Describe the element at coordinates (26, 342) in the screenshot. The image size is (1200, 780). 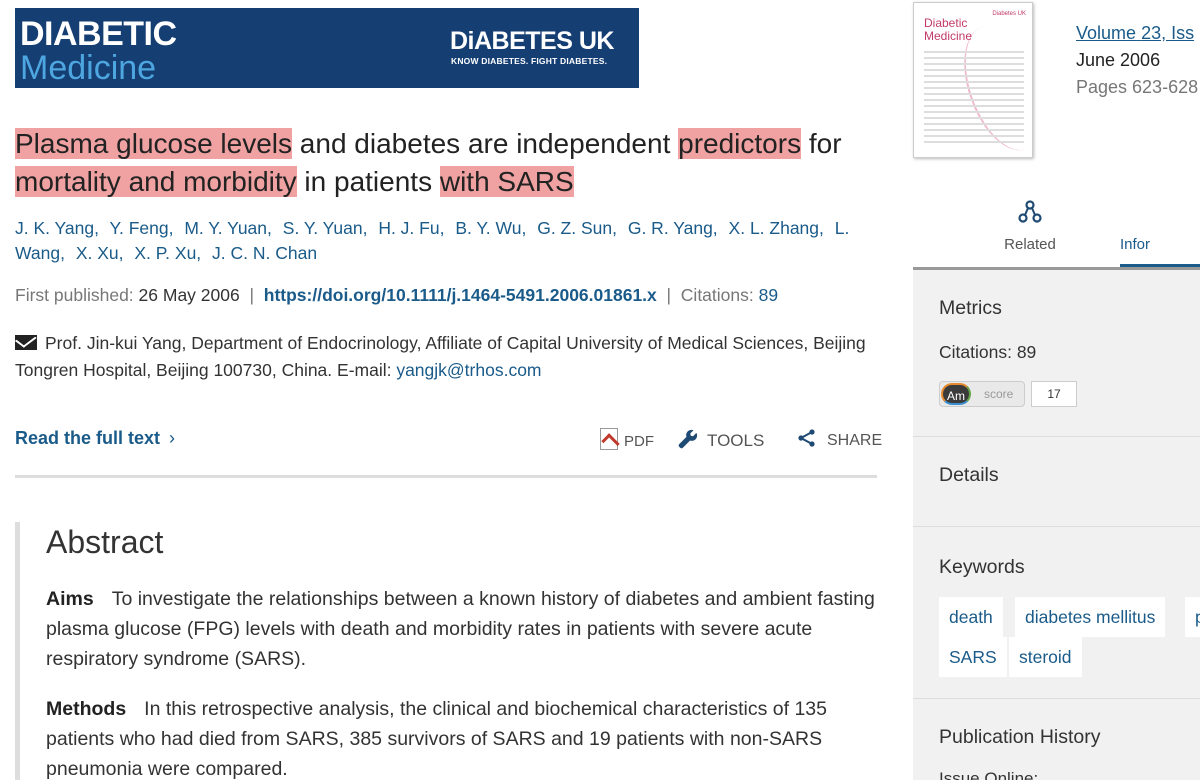
I see `envelope-icon` at that location.